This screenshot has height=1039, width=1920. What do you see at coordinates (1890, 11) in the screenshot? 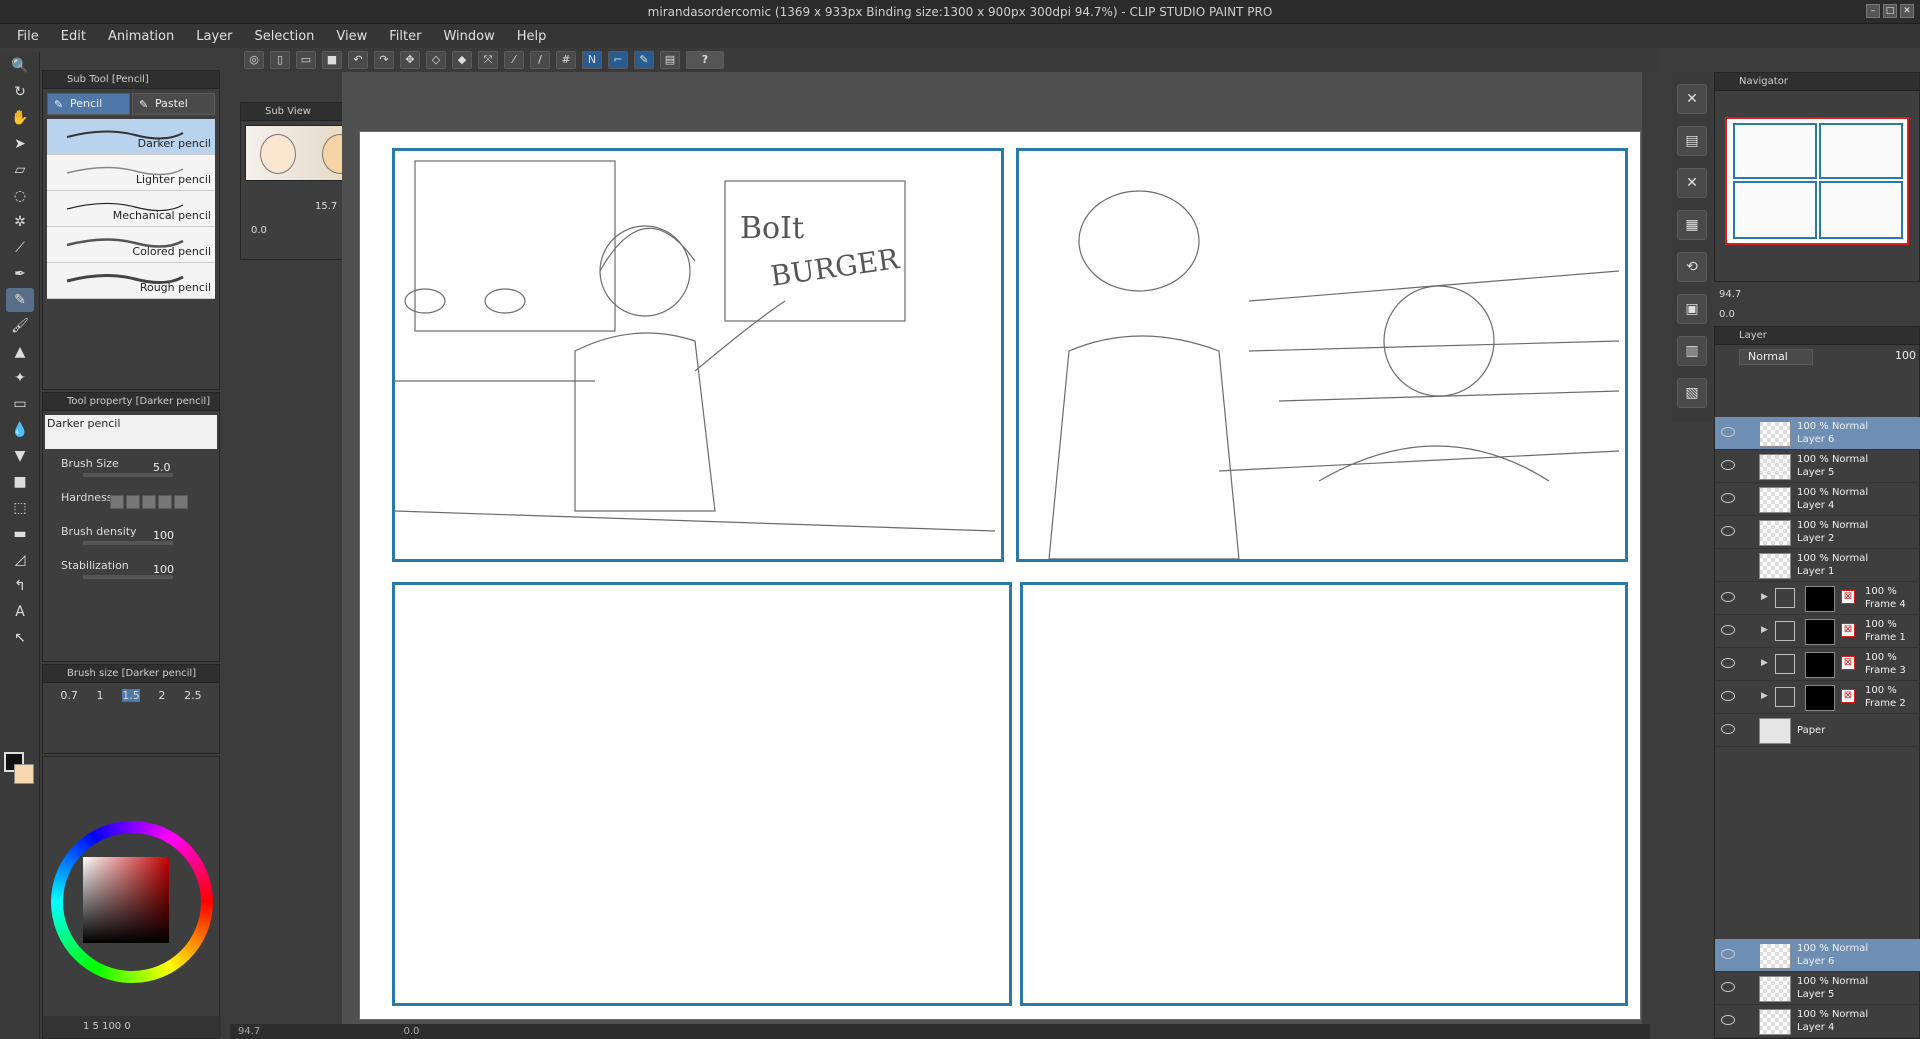
I see `maximize-button: □` at bounding box center [1890, 11].